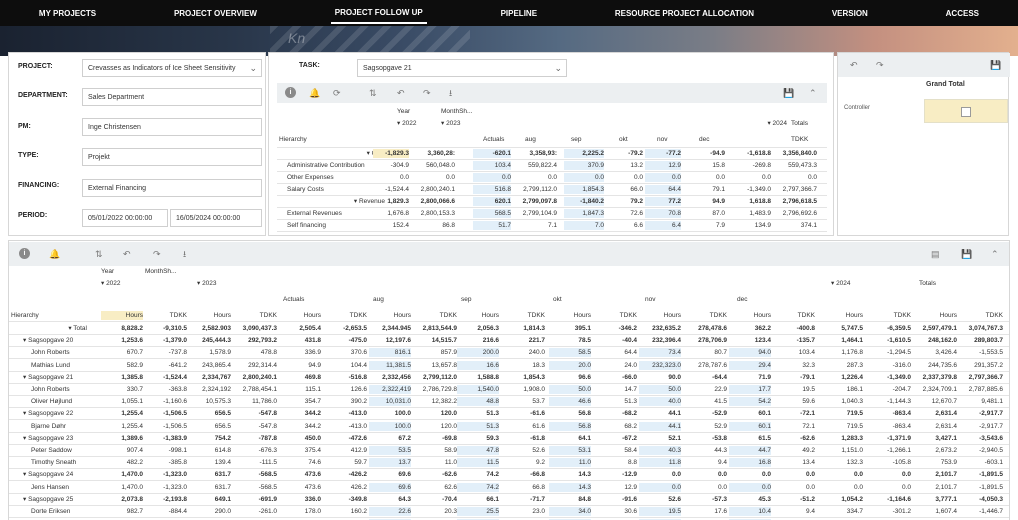 The image size is (1018, 520). What do you see at coordinates (267, 511) in the screenshot?
I see `value-cell: -261.0` at bounding box center [267, 511].